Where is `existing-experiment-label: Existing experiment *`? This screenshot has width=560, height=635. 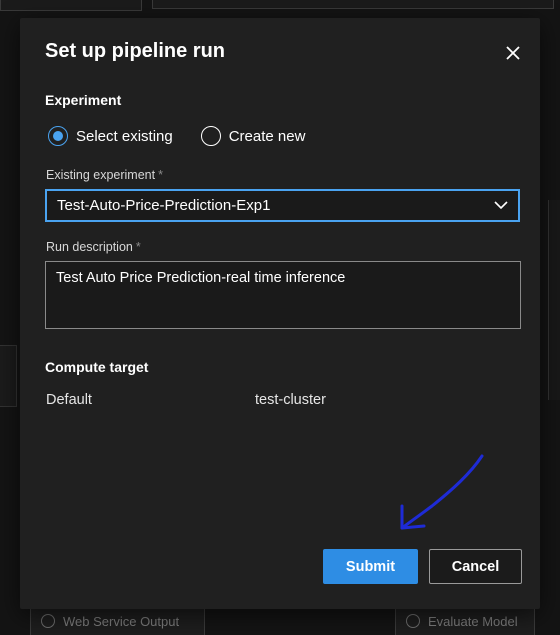 existing-experiment-label: Existing experiment * is located at coordinates (104, 175).